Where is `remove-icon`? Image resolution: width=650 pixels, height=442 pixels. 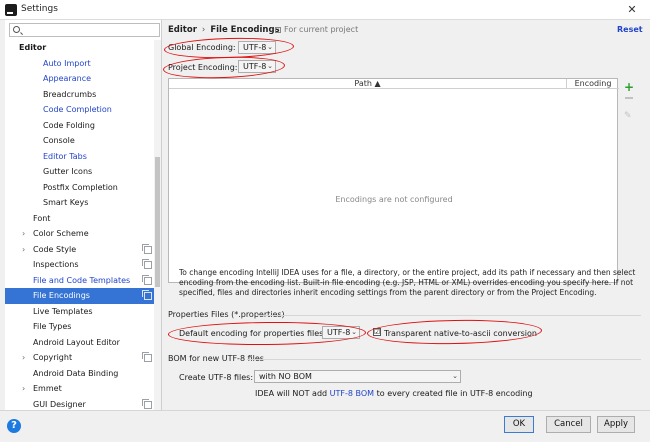
remove-icon is located at coordinates (629, 98).